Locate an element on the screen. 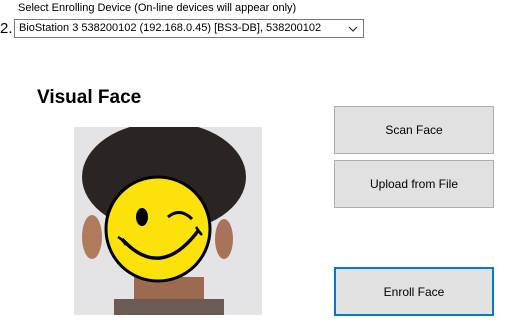 The width and height of the screenshot is (510, 329). smiley-winking-icon is located at coordinates (158, 229).